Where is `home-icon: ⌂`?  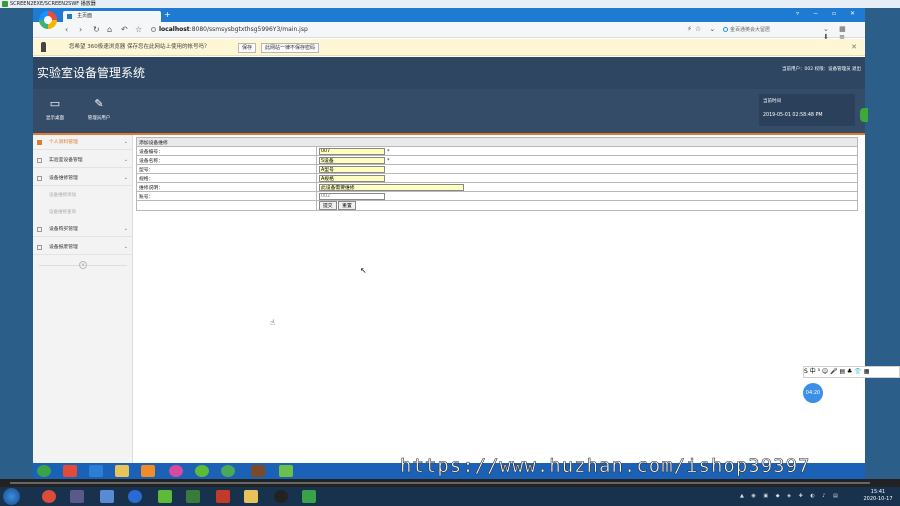
home-icon: ⌂ is located at coordinates (109, 29).